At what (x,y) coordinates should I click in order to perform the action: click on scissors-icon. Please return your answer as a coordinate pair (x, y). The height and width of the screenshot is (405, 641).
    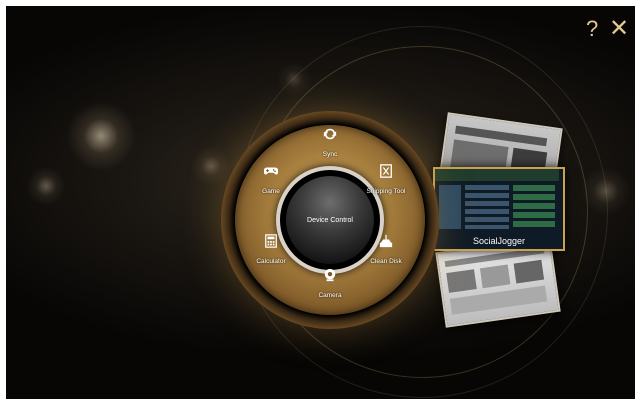
    Looking at the image, I should click on (386, 171).